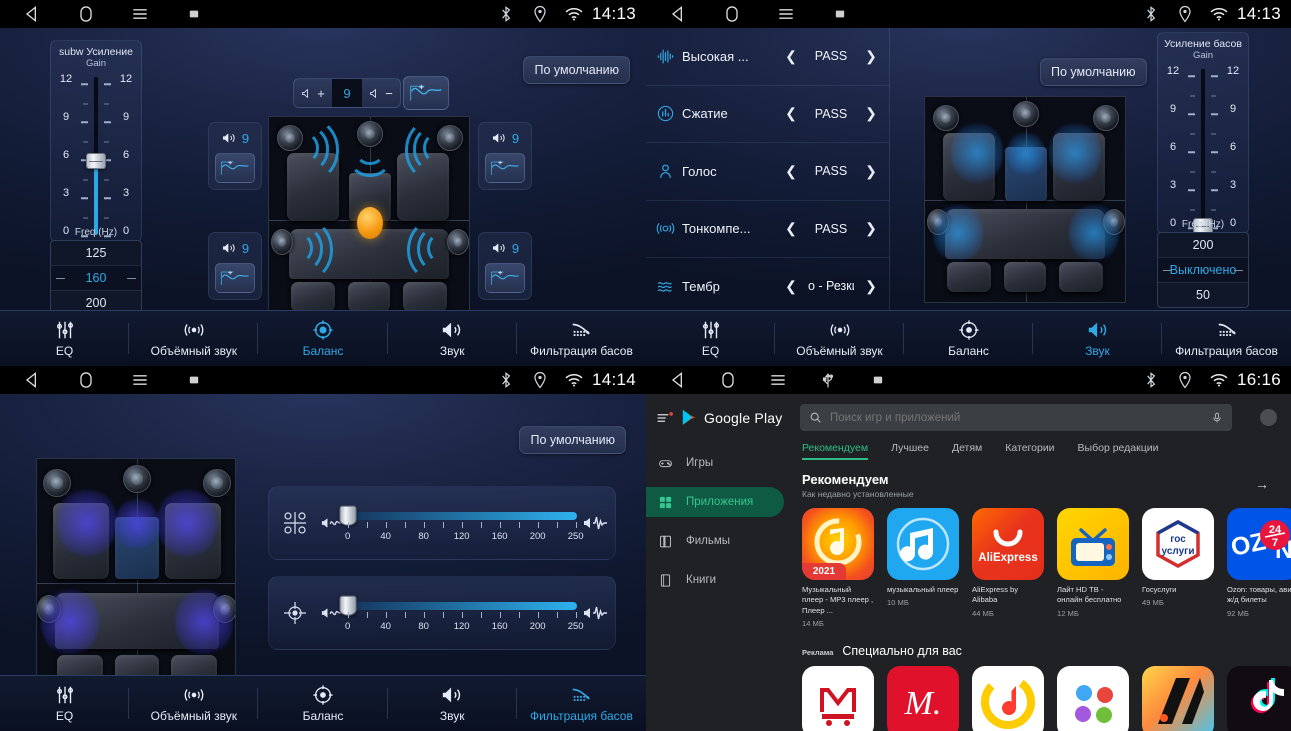 The height and width of the screenshot is (731, 1291). What do you see at coordinates (910, 451) in the screenshot?
I see `tab-top: Лучшее` at bounding box center [910, 451].